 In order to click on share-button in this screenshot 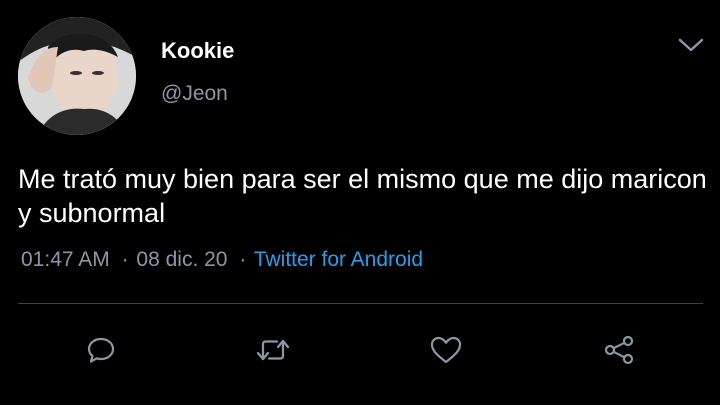, I will do `click(619, 350)`.